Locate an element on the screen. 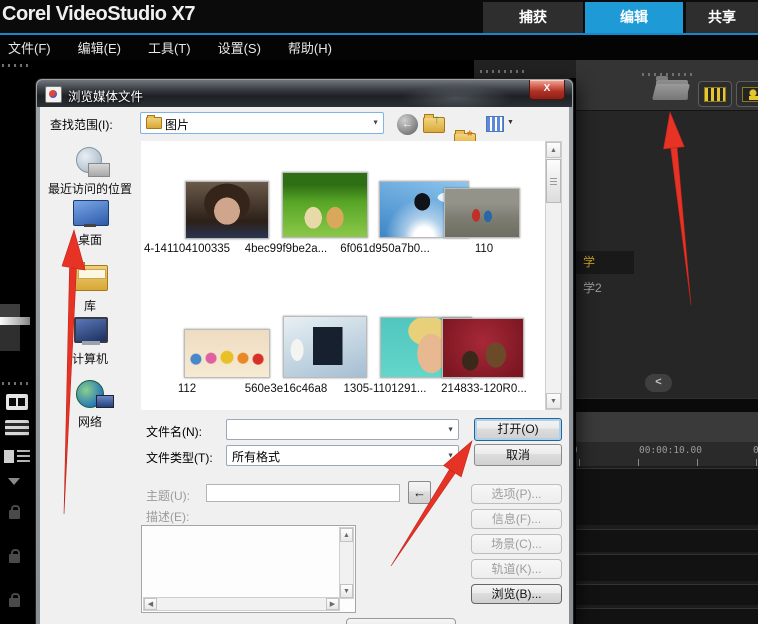 The width and height of the screenshot is (758, 624). description-hscrollbar: ◀ ▶ is located at coordinates (241, 604).